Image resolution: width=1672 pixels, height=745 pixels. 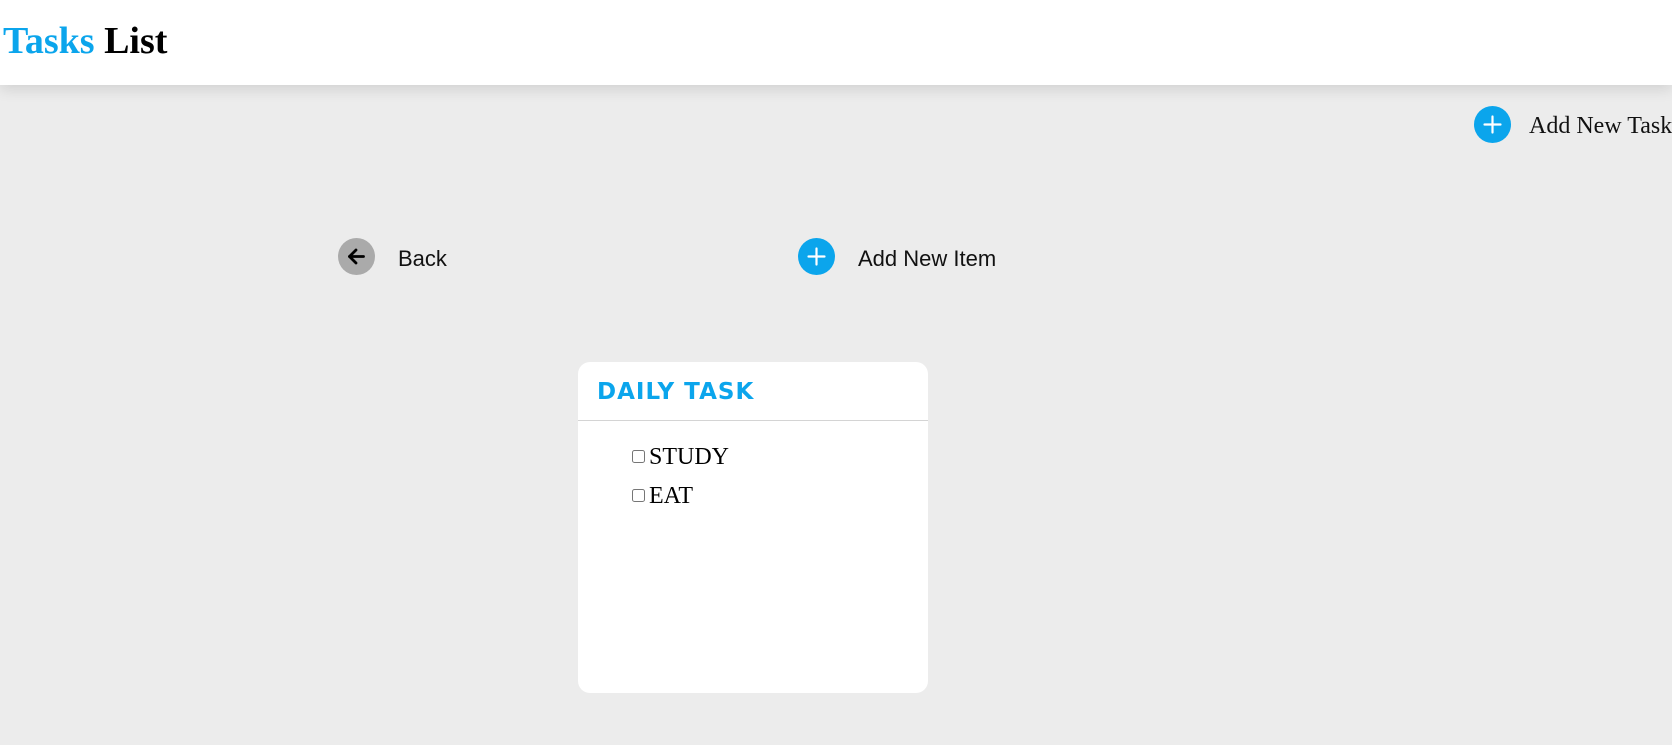 What do you see at coordinates (753, 420) in the screenshot?
I see `card-divider` at bounding box center [753, 420].